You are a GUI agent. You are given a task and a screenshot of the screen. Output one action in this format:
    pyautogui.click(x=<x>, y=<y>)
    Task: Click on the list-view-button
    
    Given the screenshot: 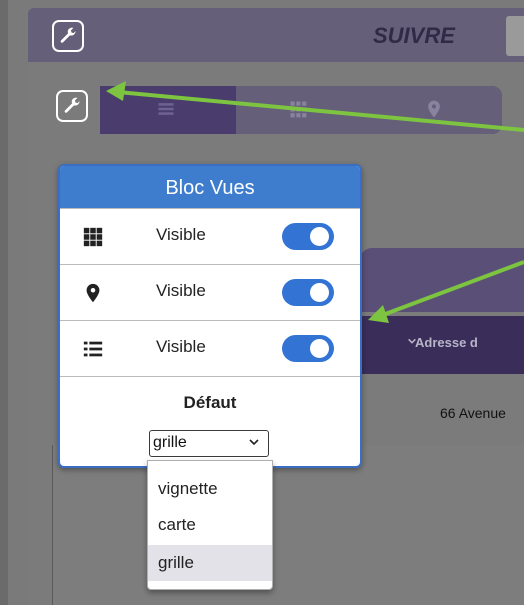 What is the action you would take?
    pyautogui.click(x=166, y=109)
    